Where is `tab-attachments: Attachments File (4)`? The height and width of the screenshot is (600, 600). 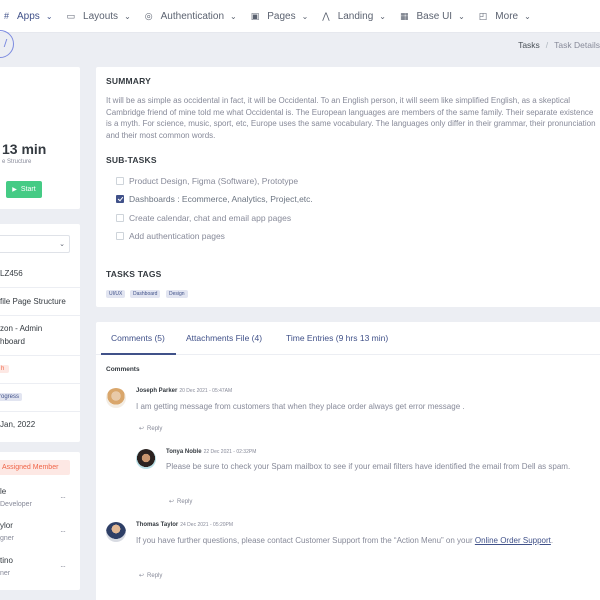
tab-attachments: Attachments File (4) is located at coordinates (224, 338).